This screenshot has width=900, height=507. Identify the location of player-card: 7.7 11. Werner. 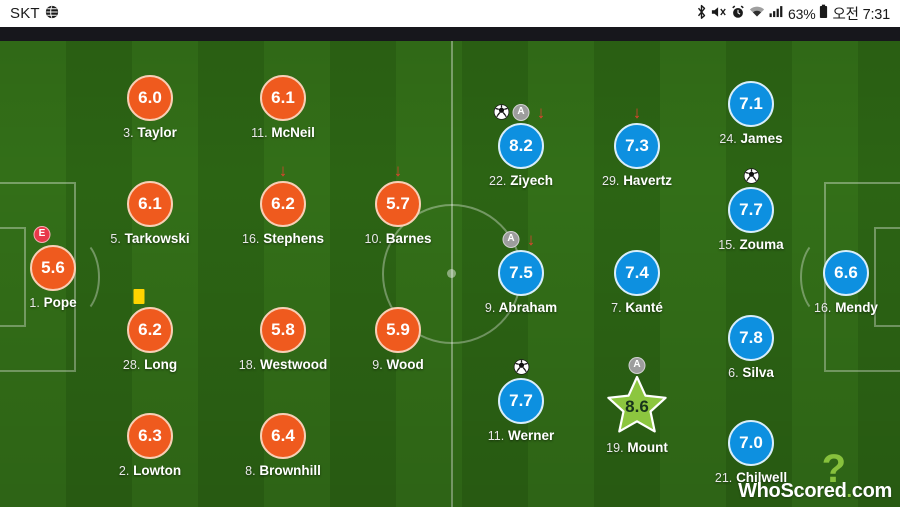
(521, 401).